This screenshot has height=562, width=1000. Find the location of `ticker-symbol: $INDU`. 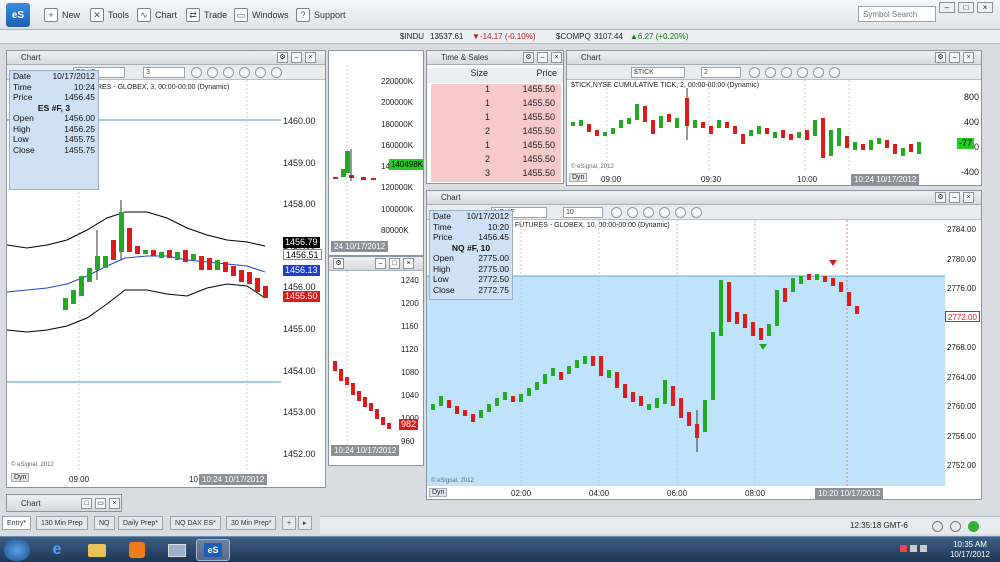

ticker-symbol: $INDU is located at coordinates (412, 36).